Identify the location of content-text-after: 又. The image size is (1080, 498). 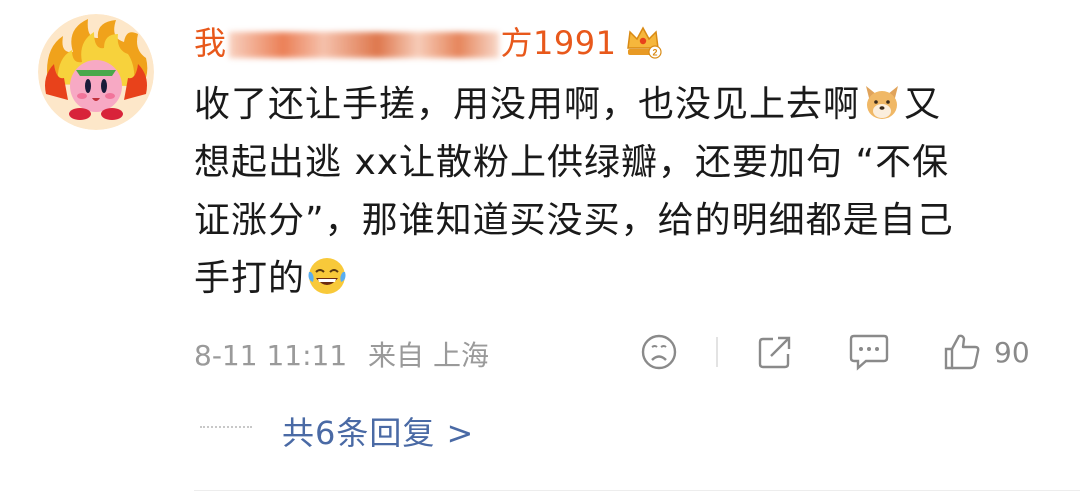
(923, 104).